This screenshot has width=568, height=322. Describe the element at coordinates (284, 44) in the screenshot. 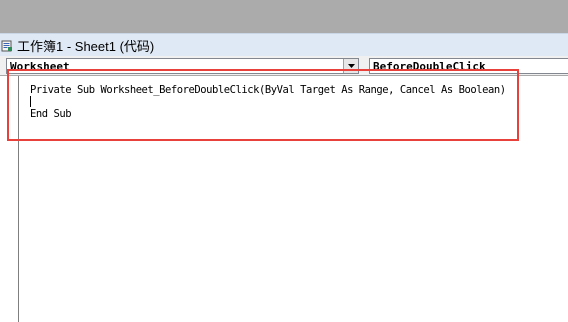

I see `code-window-titlebar: 工作簿1 - Sheet1 (代码)` at that location.